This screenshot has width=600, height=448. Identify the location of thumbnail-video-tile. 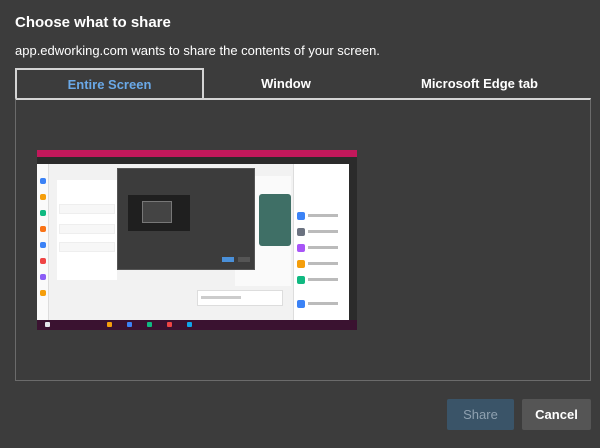
(275, 220).